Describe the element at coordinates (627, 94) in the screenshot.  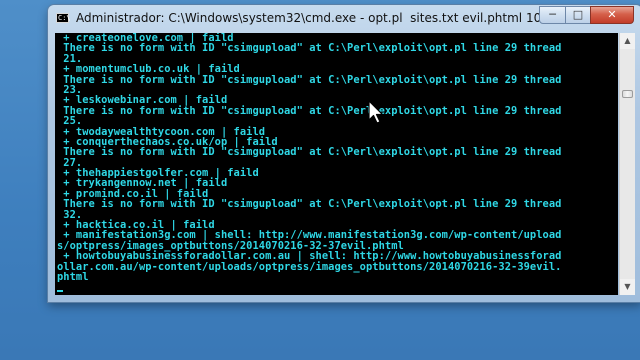
I see `scroll-thumb` at that location.